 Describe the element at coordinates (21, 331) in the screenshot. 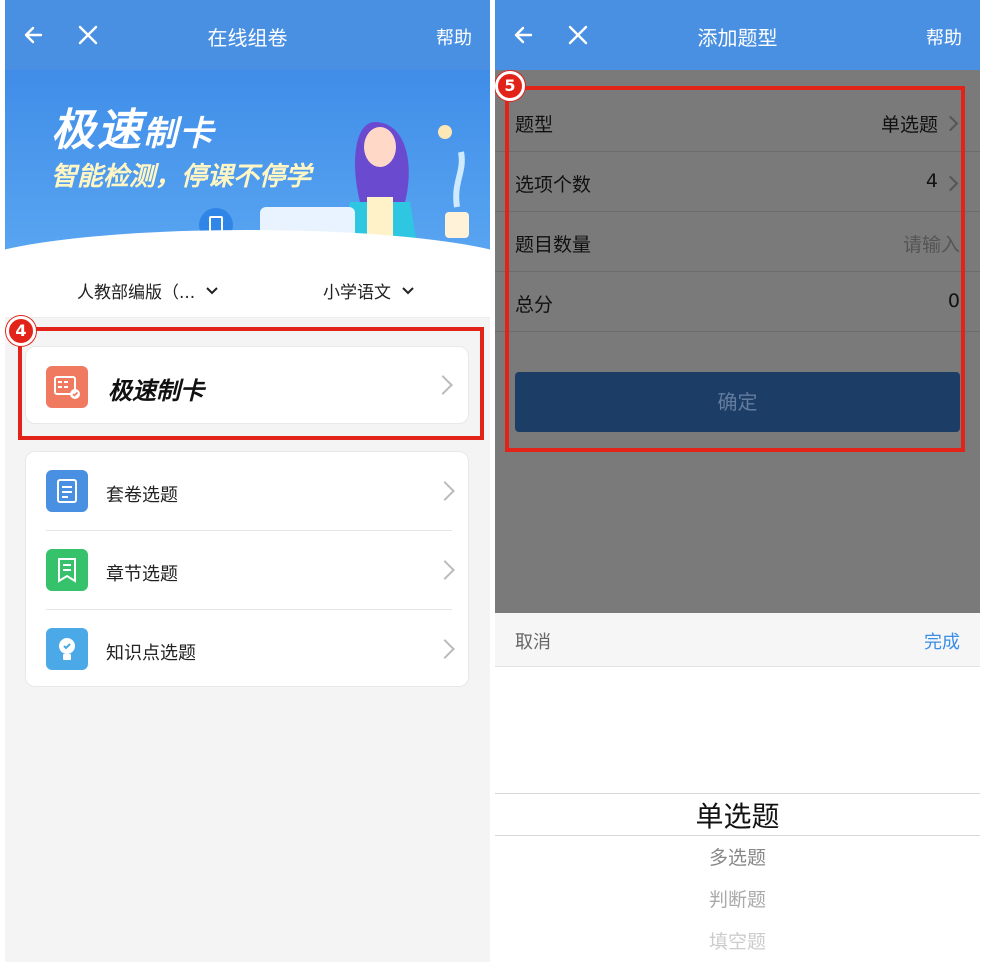

I see `step-badge: 4` at that location.